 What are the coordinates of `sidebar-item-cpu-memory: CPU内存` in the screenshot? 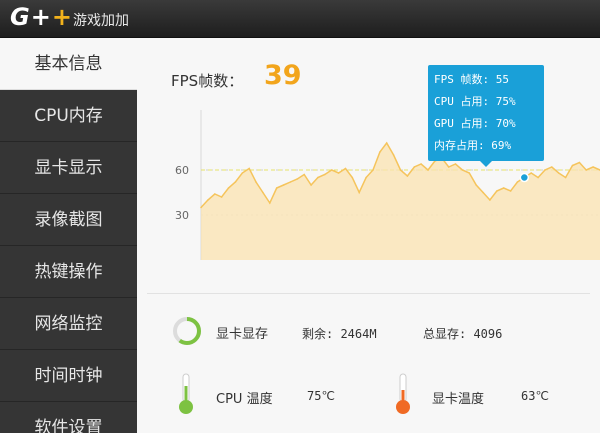 It's located at (68, 116).